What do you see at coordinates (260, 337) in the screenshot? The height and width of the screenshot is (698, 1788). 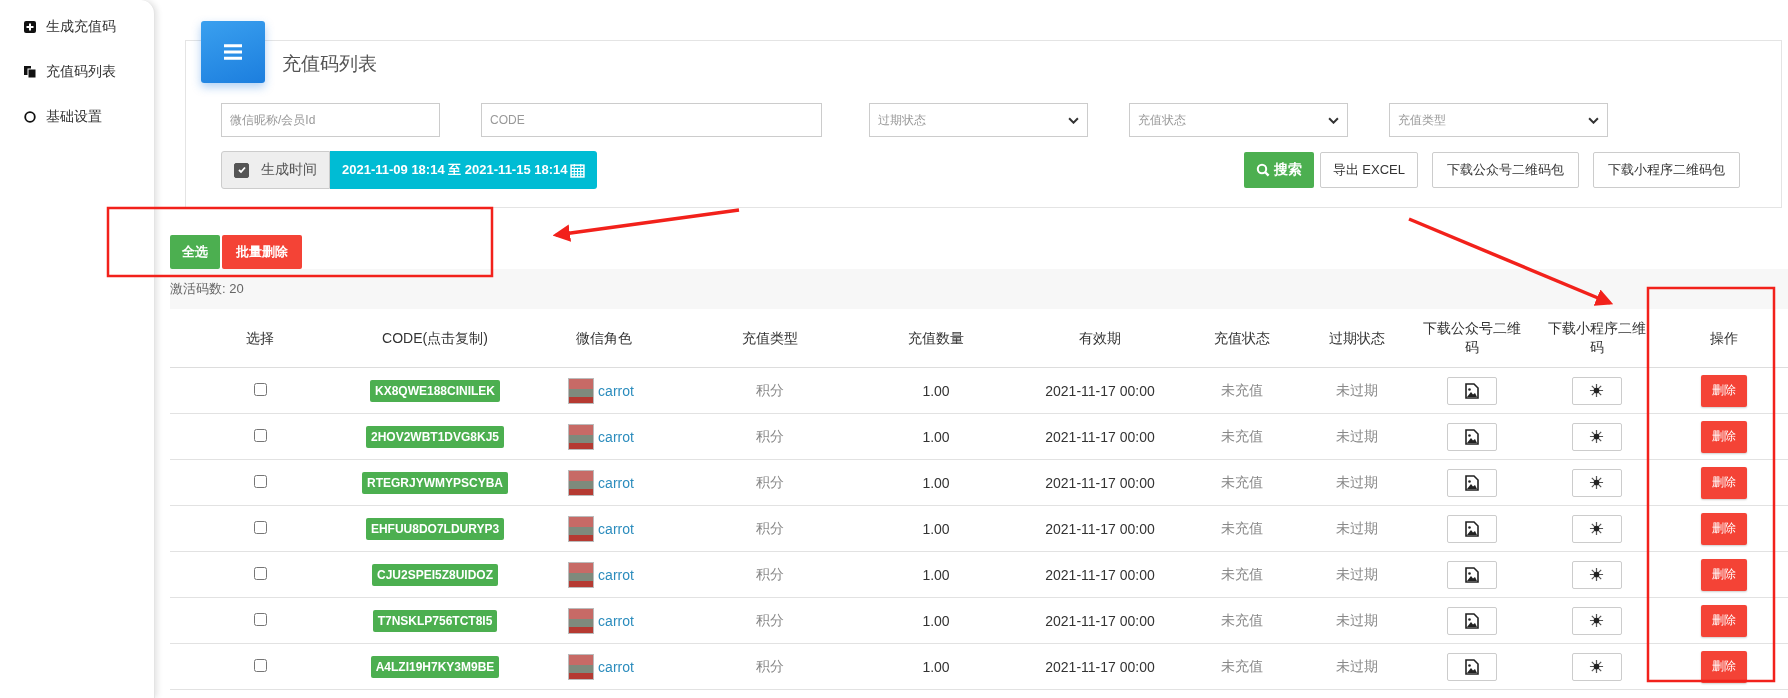 I see `column-header: 选择` at bounding box center [260, 337].